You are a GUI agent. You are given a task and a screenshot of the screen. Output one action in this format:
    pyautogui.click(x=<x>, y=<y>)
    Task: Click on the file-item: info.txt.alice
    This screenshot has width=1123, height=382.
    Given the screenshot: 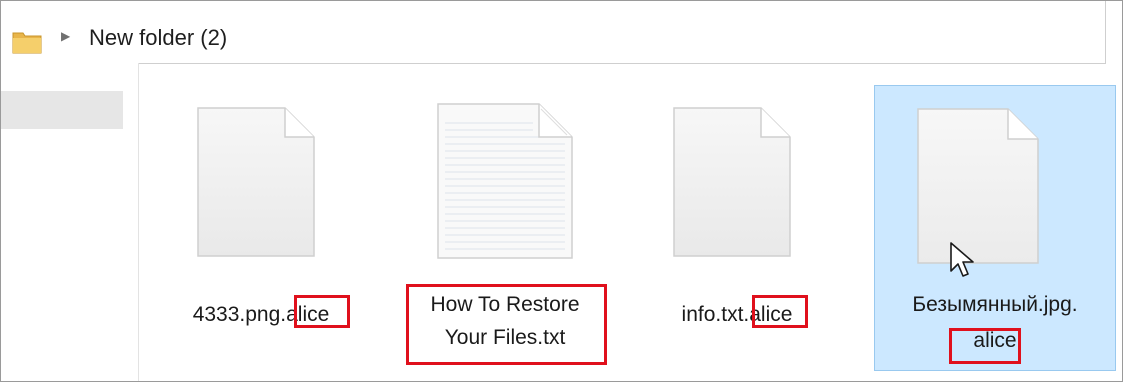 What is the action you would take?
    pyautogui.click(x=737, y=228)
    